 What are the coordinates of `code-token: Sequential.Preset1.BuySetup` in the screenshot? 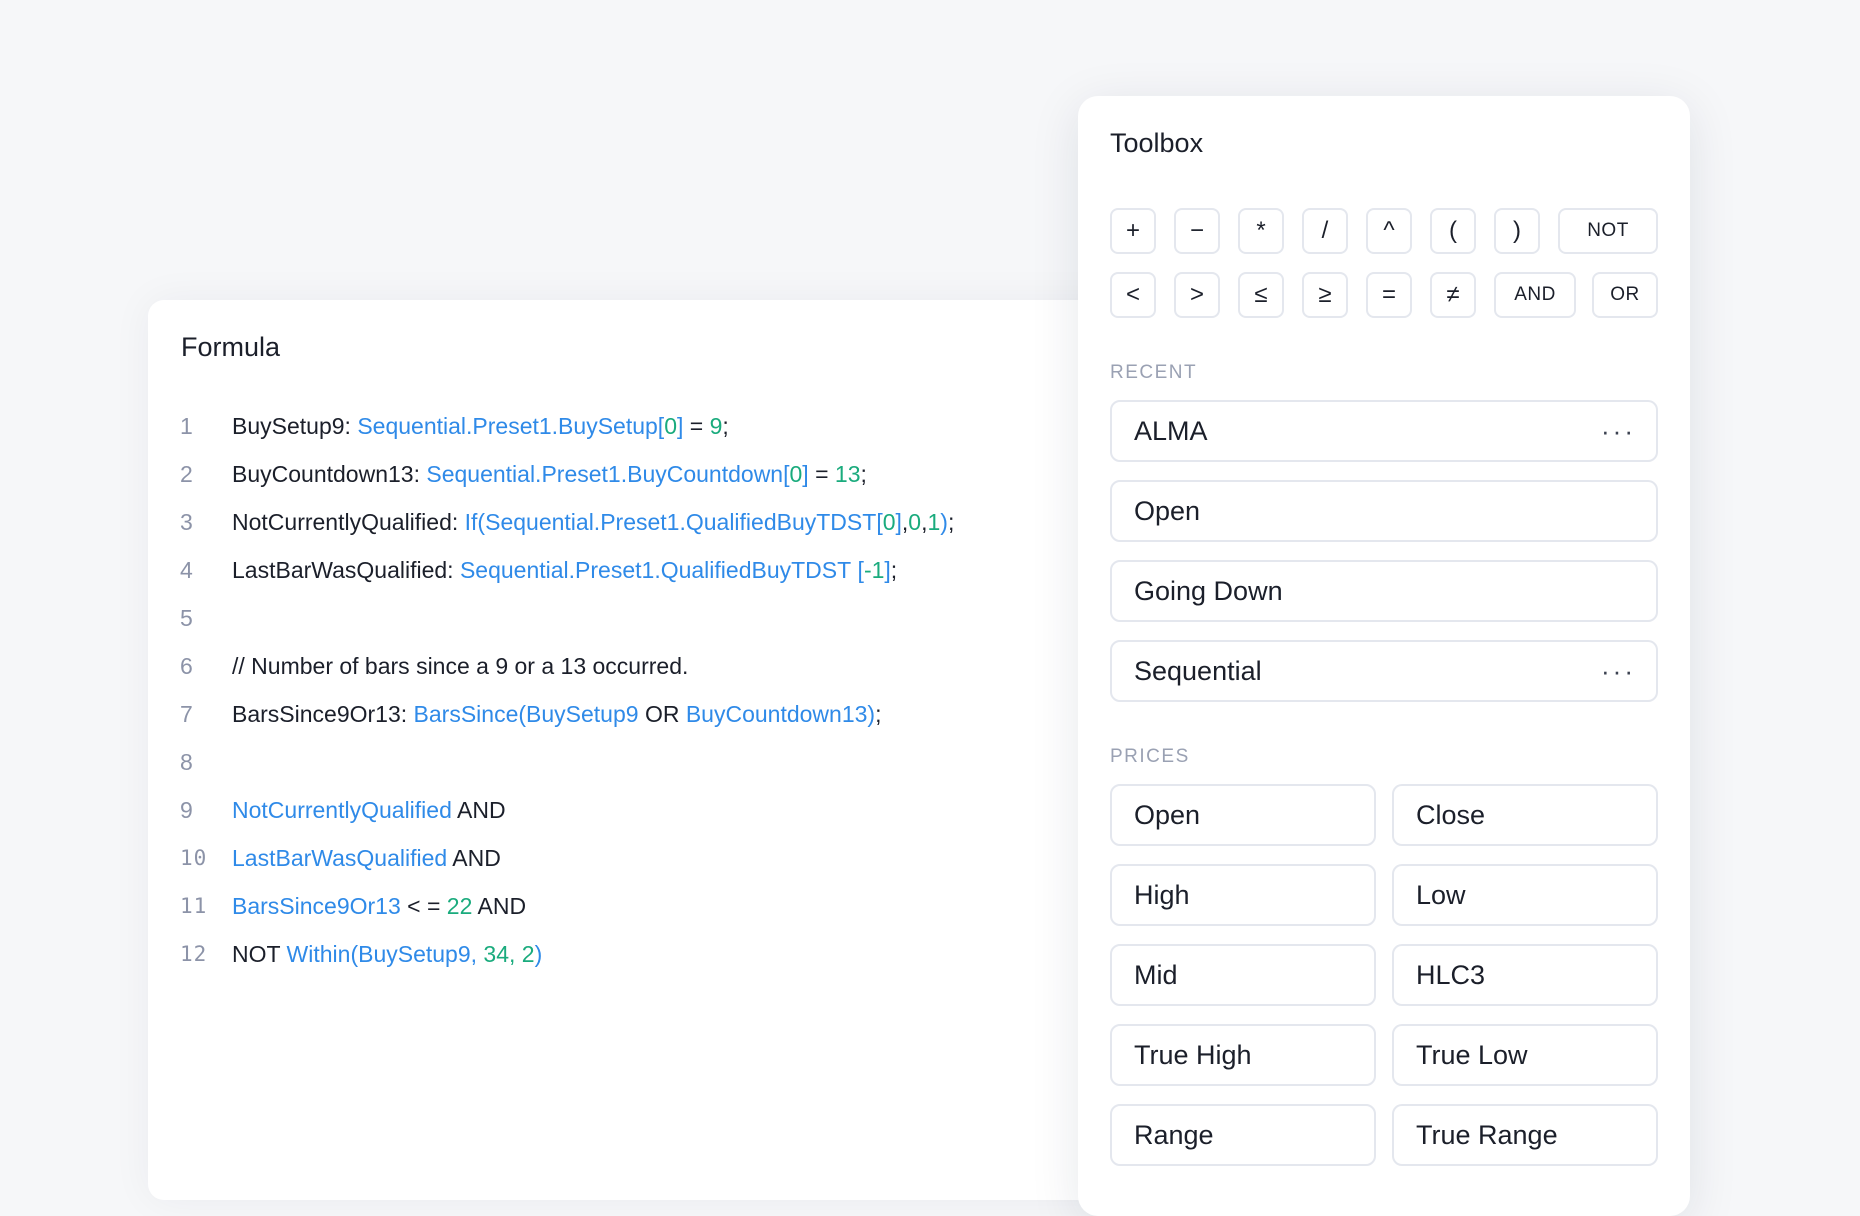 It's located at (507, 425).